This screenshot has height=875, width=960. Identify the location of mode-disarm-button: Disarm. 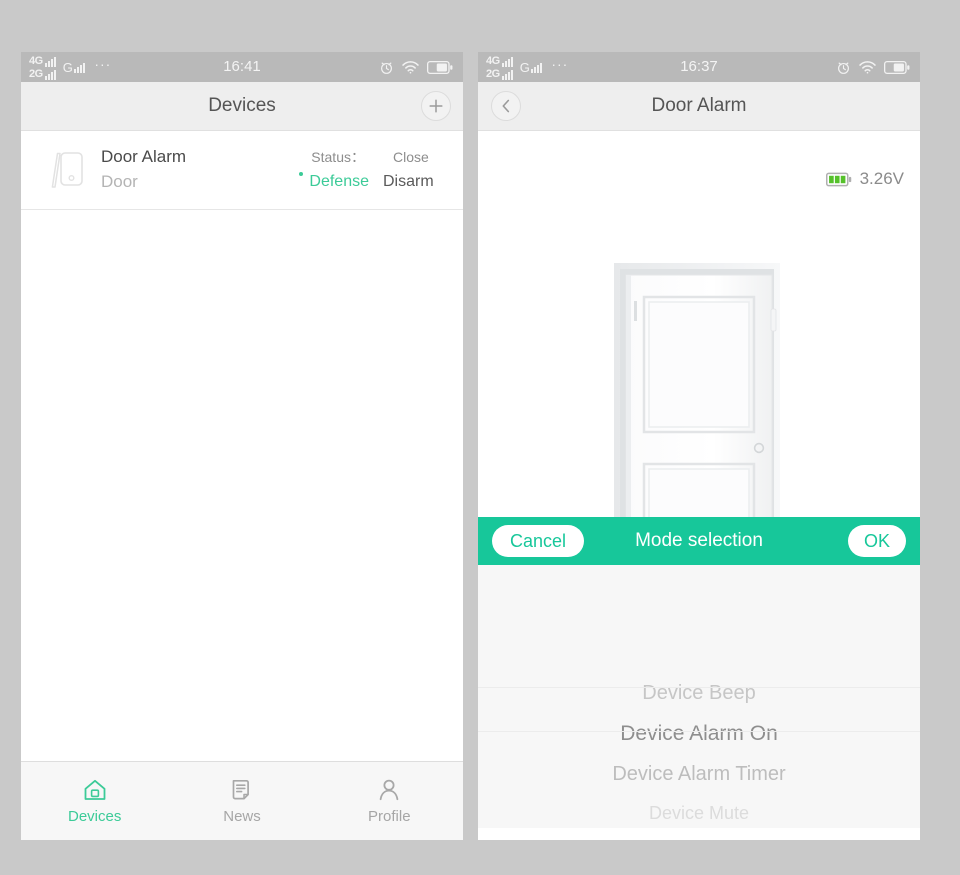
(414, 182).